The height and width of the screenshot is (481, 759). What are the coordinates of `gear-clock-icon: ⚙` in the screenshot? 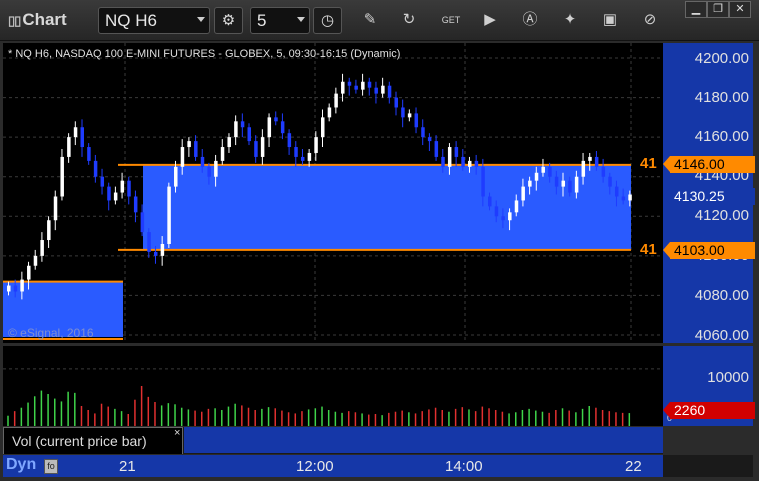 It's located at (228, 20).